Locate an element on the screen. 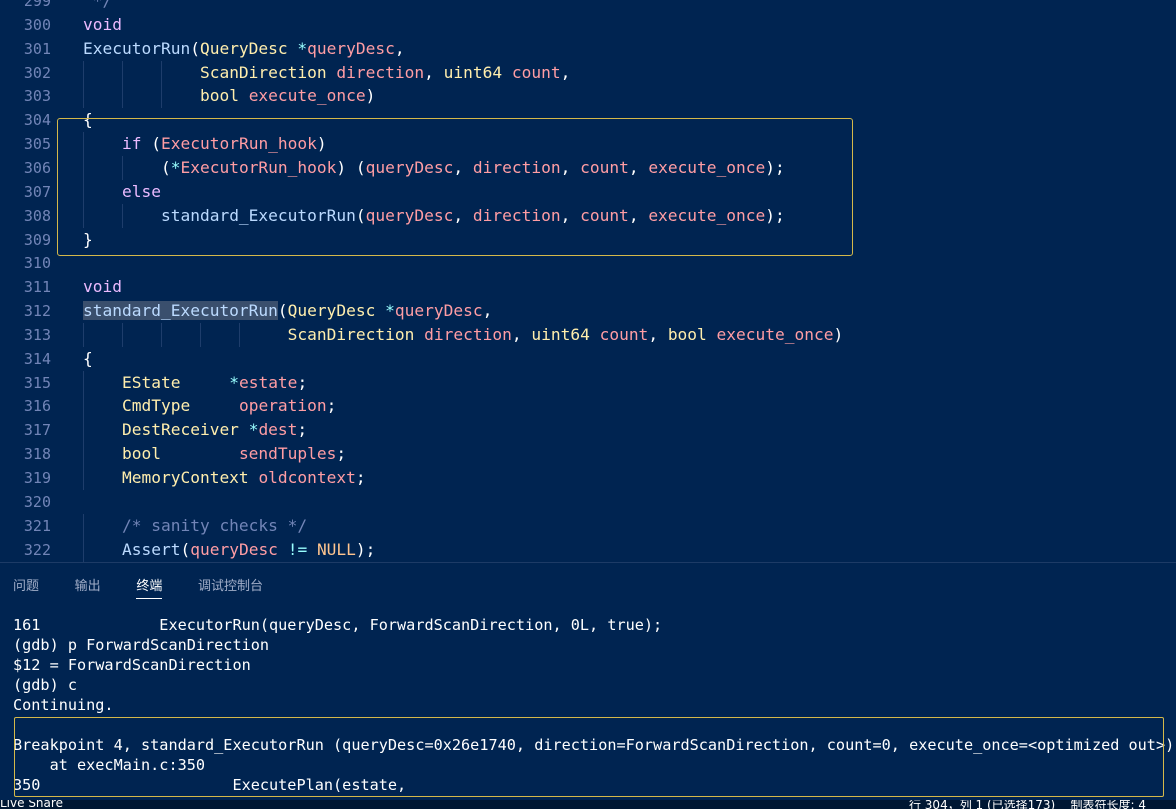 The height and width of the screenshot is (809, 1176). code-line: 315 EState *estate; is located at coordinates (588, 382).